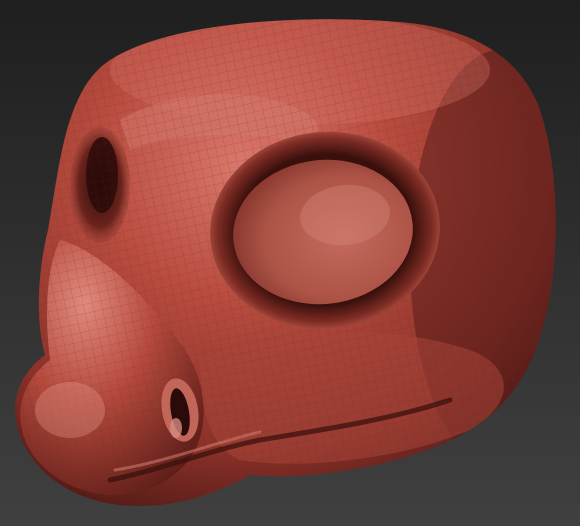 Image resolution: width=580 pixels, height=526 pixels. I want to click on nostril-inner, so click(176, 428).